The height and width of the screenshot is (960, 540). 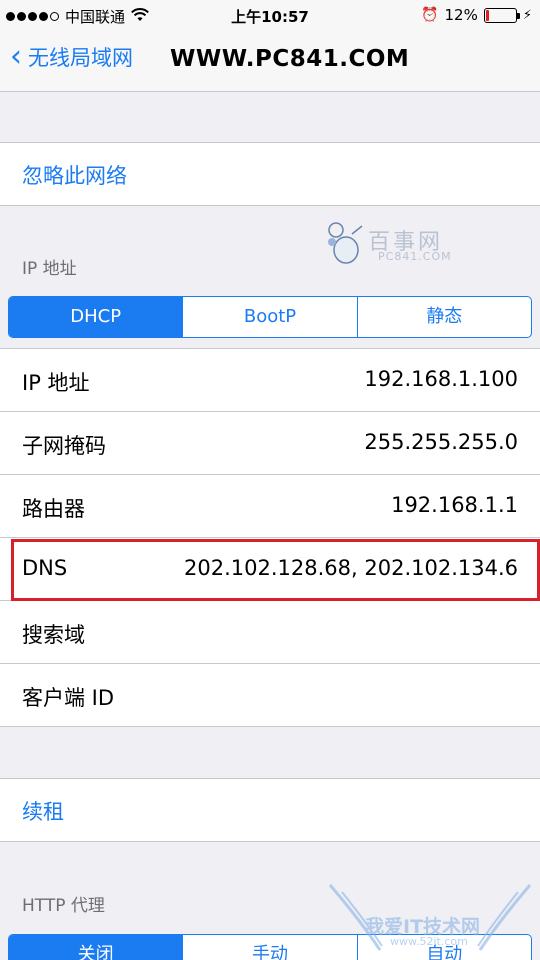 What do you see at coordinates (270, 443) in the screenshot?
I see `row-subnet-mask: 子网掩码 255.255.255.0` at bounding box center [270, 443].